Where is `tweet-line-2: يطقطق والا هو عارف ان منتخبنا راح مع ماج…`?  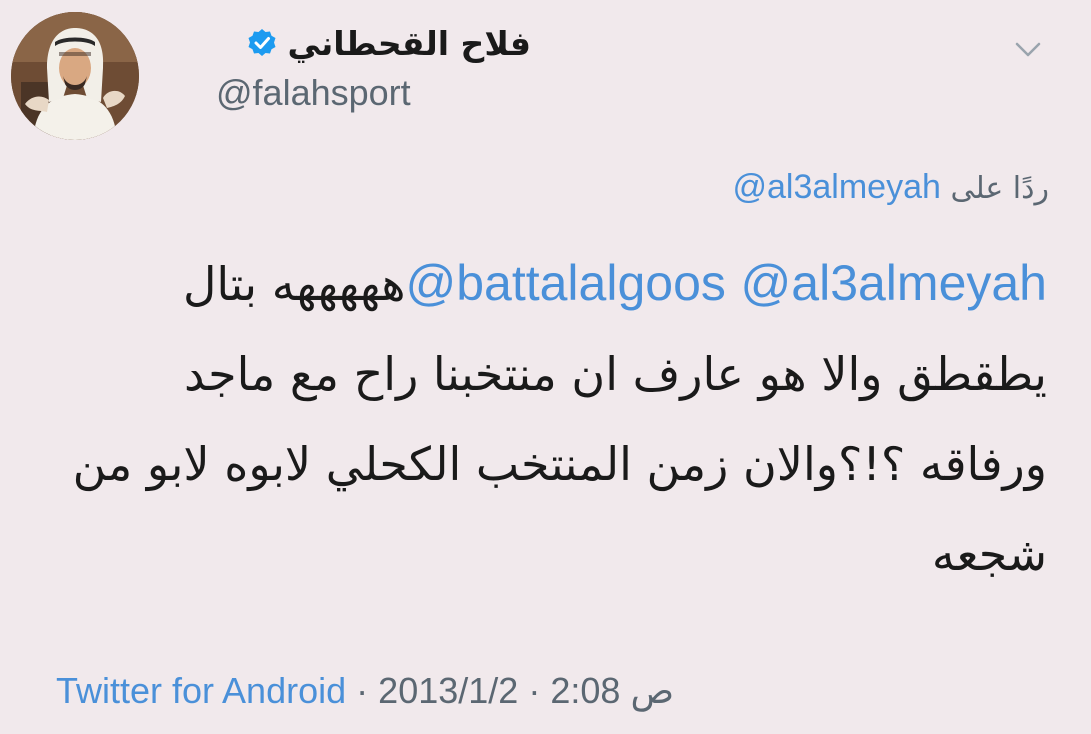 tweet-line-2: يطقطق والا هو عارف ان منتخبنا راح مع ماج… is located at coordinates (615, 374).